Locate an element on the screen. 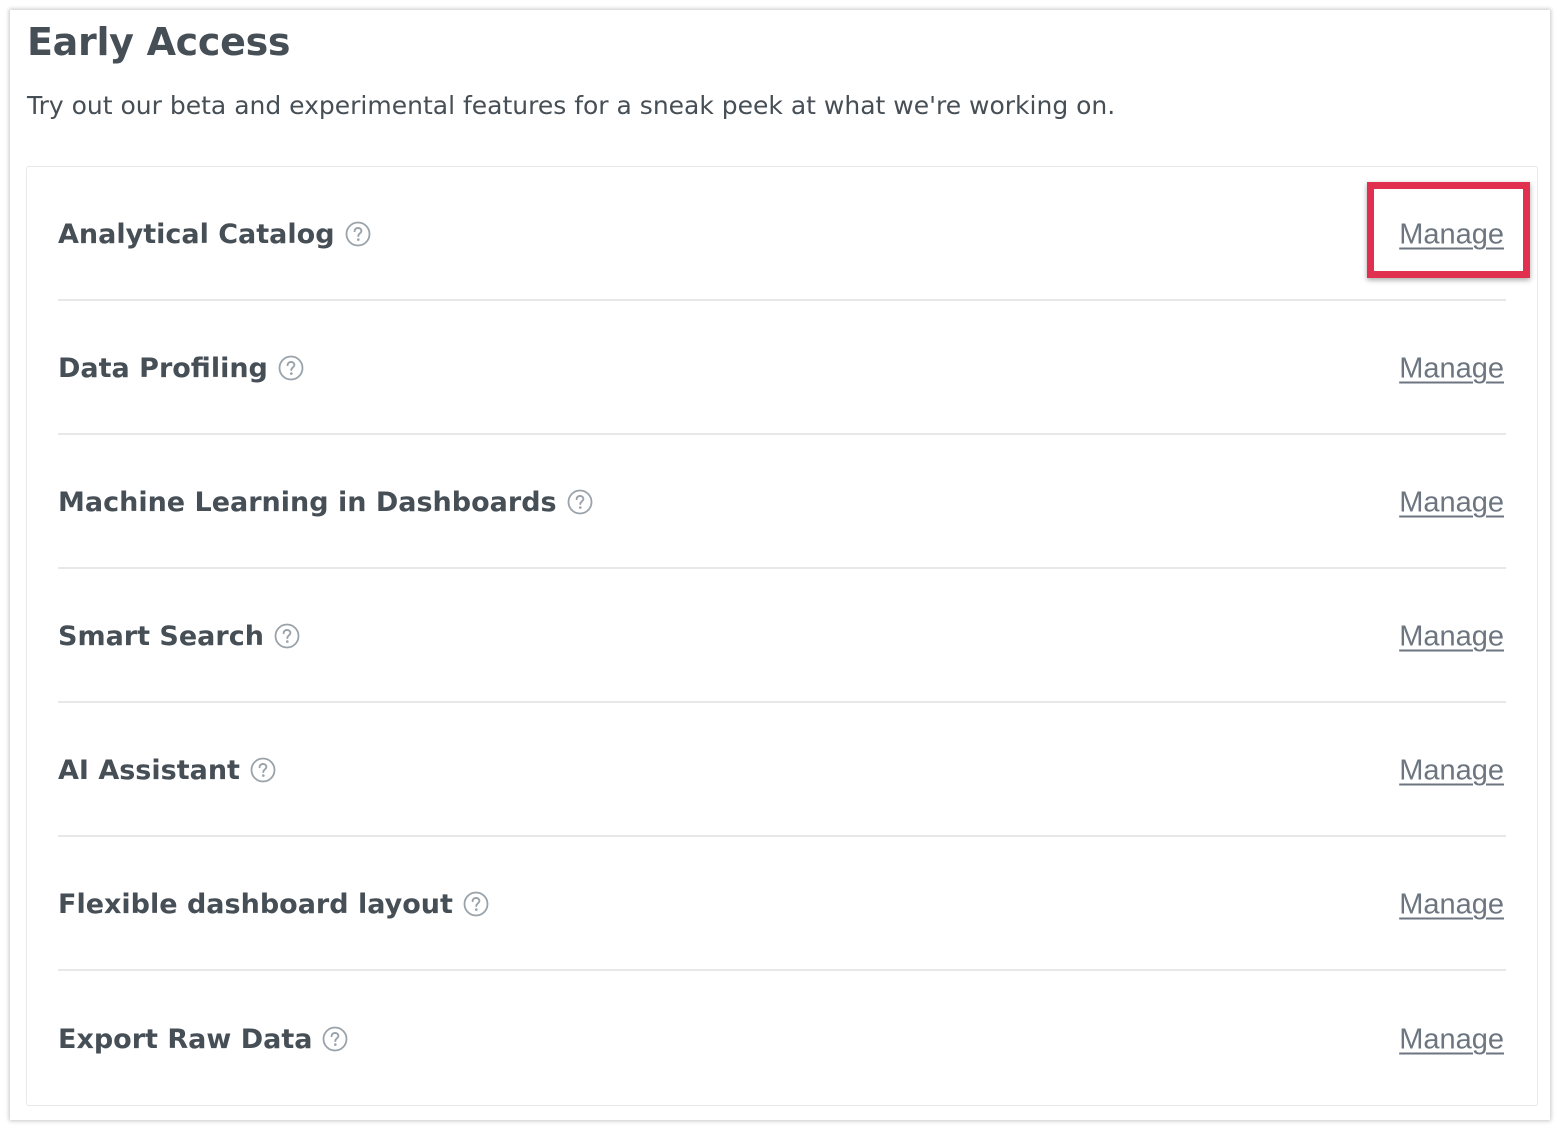 This screenshot has height=1132, width=1562. manage-link-flexible-dashboard-layout: Manage is located at coordinates (1451, 905).